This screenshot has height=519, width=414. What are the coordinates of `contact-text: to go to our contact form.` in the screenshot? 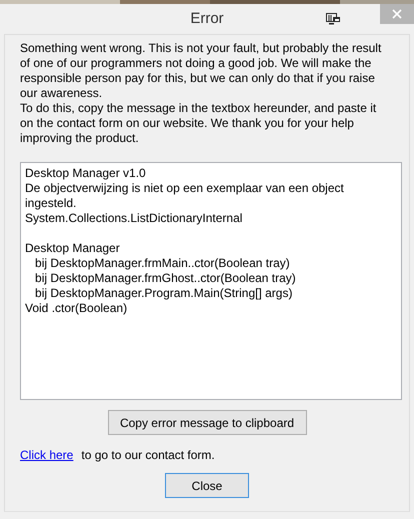 It's located at (148, 455).